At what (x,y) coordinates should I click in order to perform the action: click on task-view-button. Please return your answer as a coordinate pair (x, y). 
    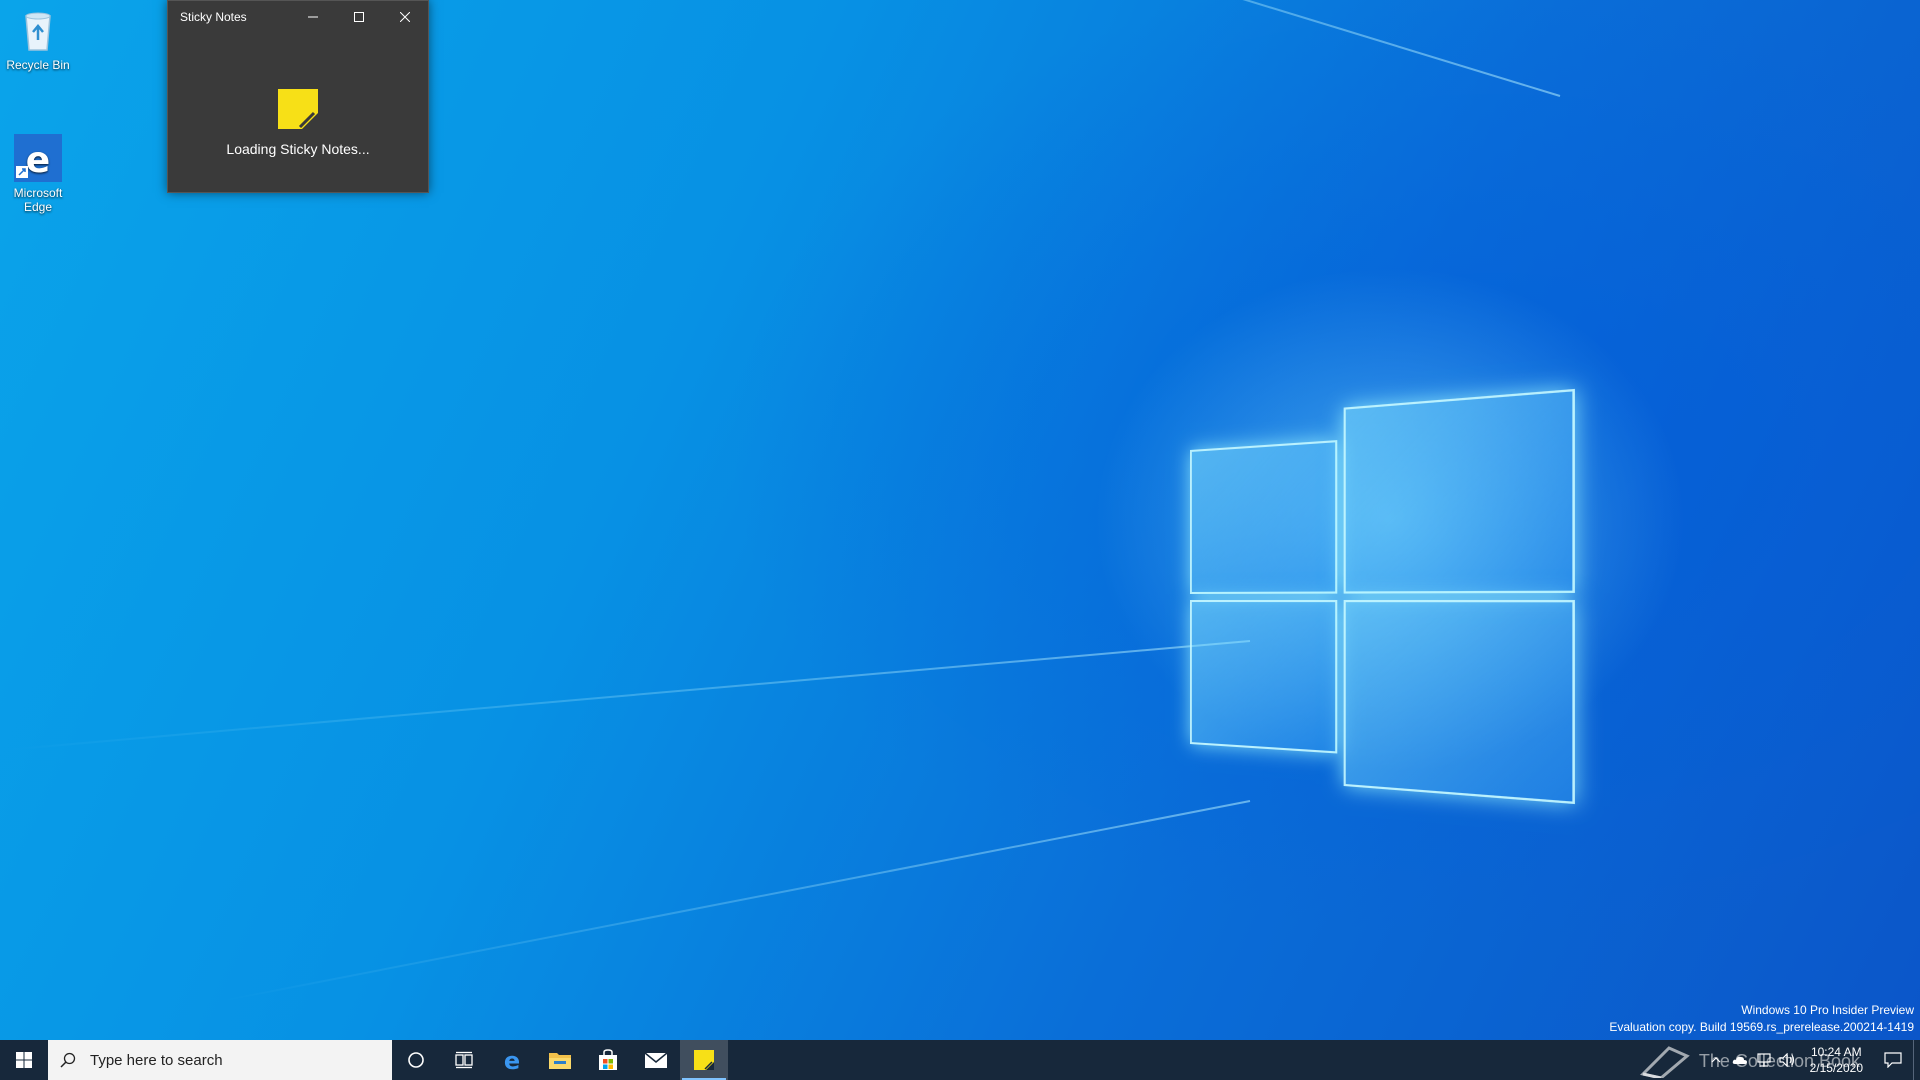
    Looking at the image, I should click on (464, 1060).